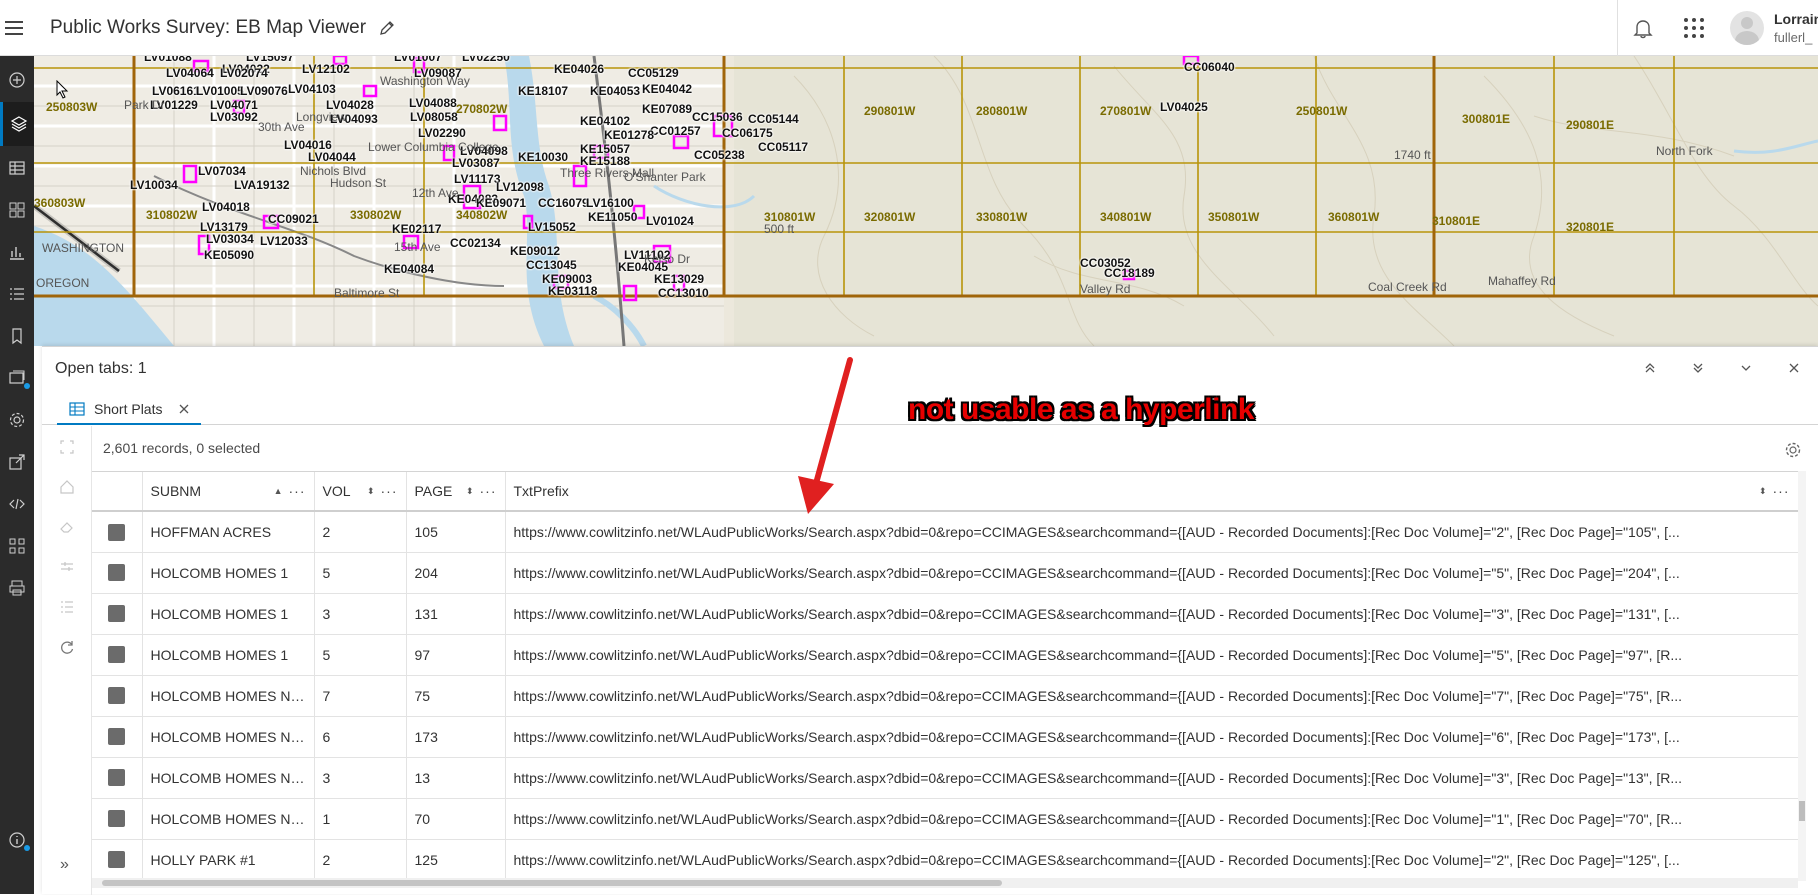  Describe the element at coordinates (17, 336) in the screenshot. I see `bookmark-icon` at that location.